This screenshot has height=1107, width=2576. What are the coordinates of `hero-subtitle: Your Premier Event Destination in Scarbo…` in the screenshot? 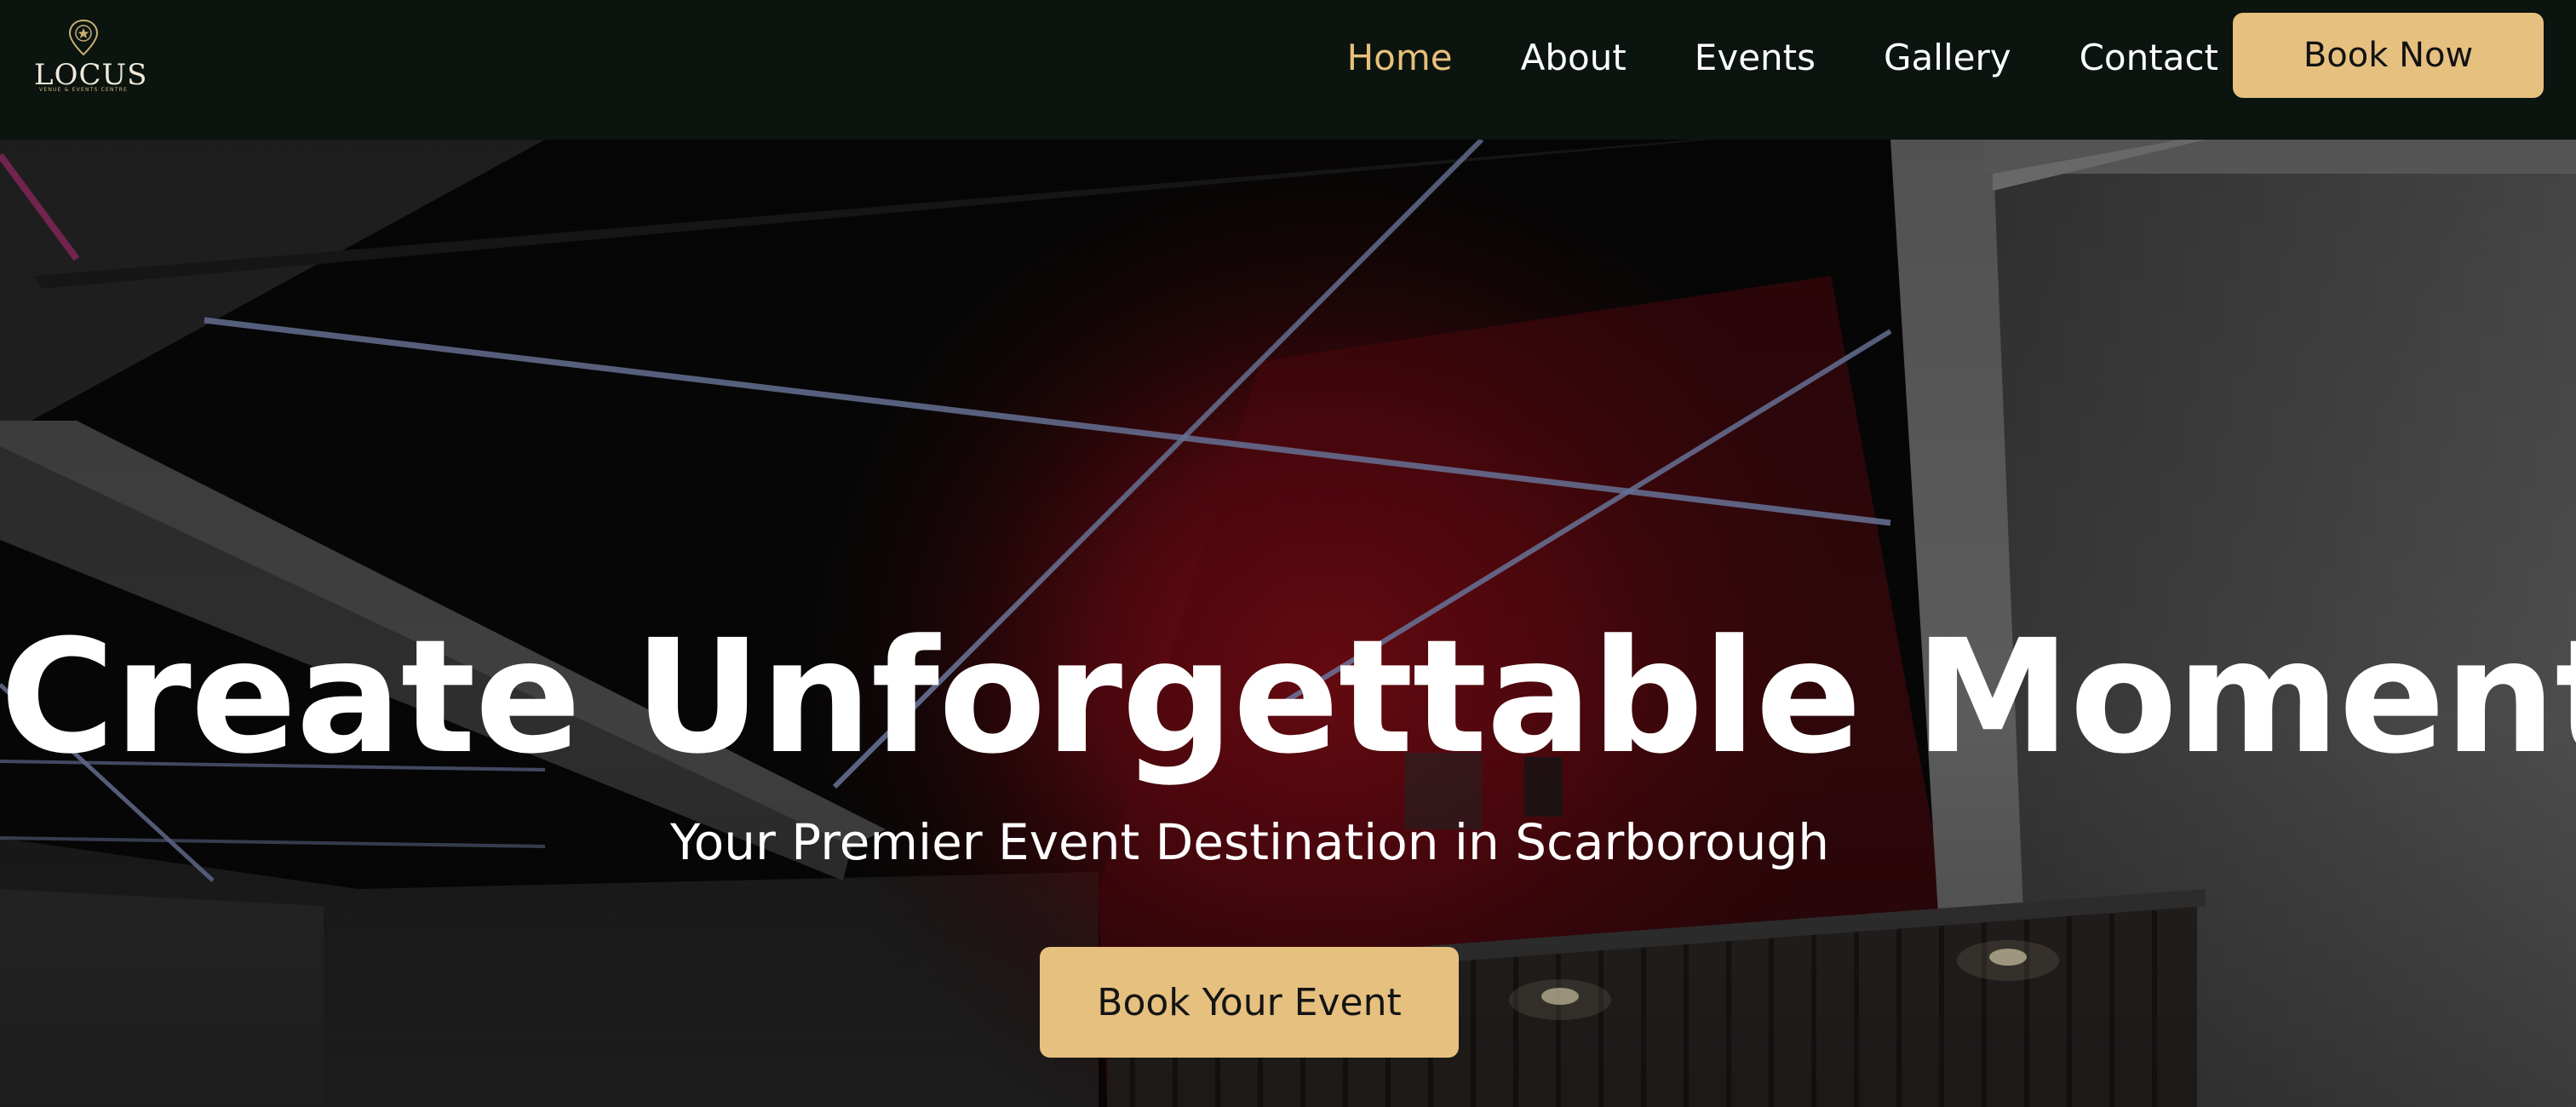 It's located at (1249, 842).